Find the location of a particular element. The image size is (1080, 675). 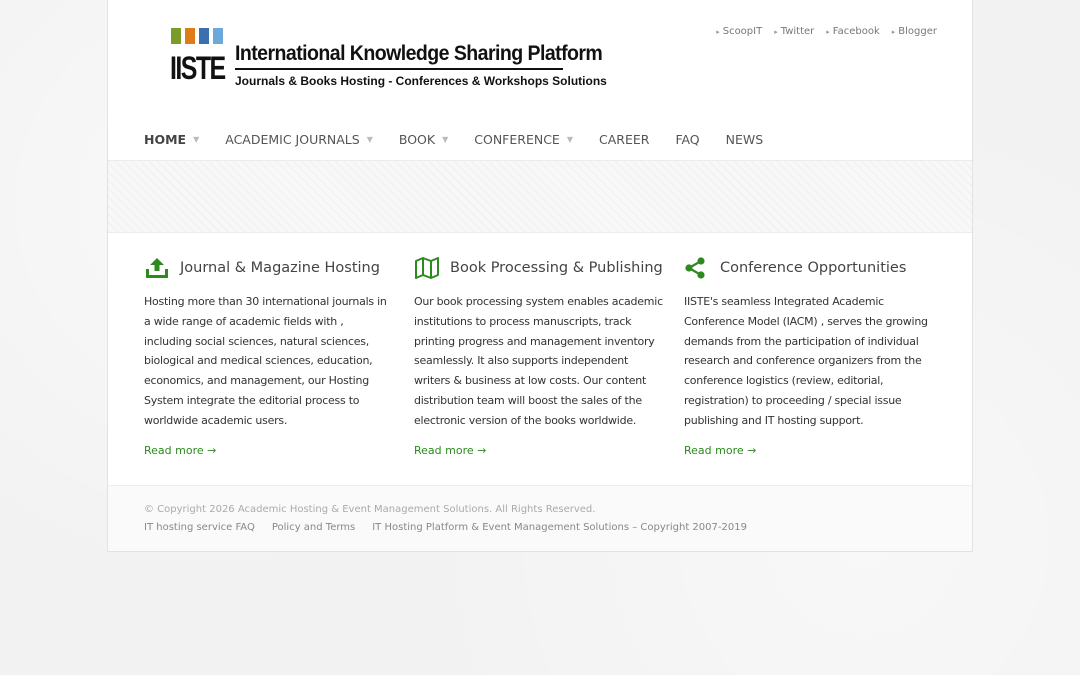

nav-item-label: FAQ is located at coordinates (687, 139).